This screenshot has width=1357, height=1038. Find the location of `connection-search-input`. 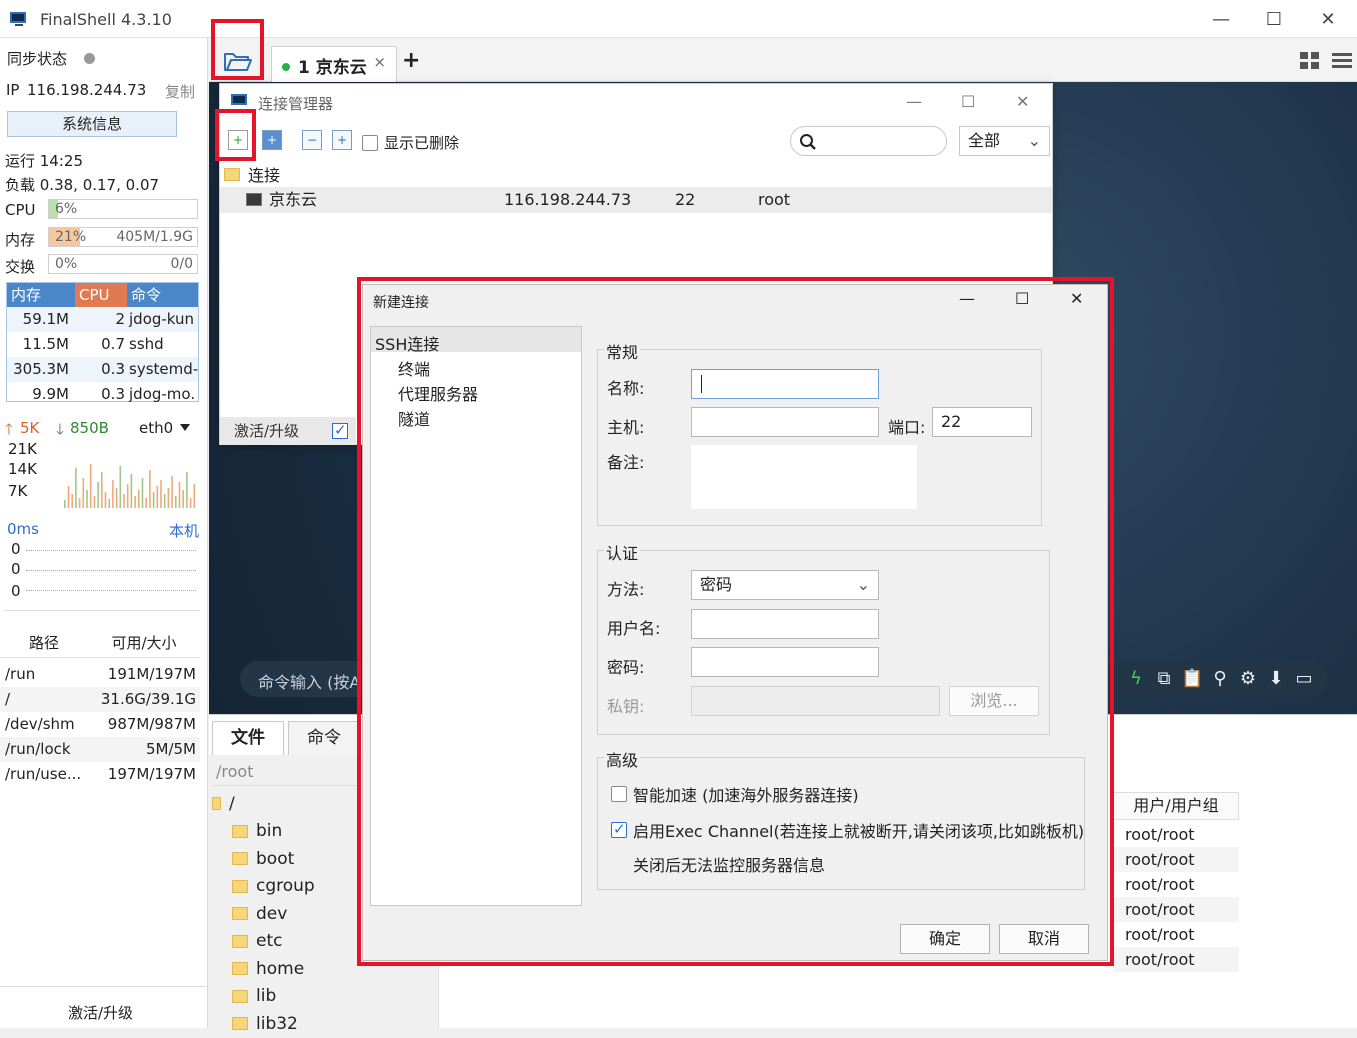

connection-search-input is located at coordinates (868, 141).